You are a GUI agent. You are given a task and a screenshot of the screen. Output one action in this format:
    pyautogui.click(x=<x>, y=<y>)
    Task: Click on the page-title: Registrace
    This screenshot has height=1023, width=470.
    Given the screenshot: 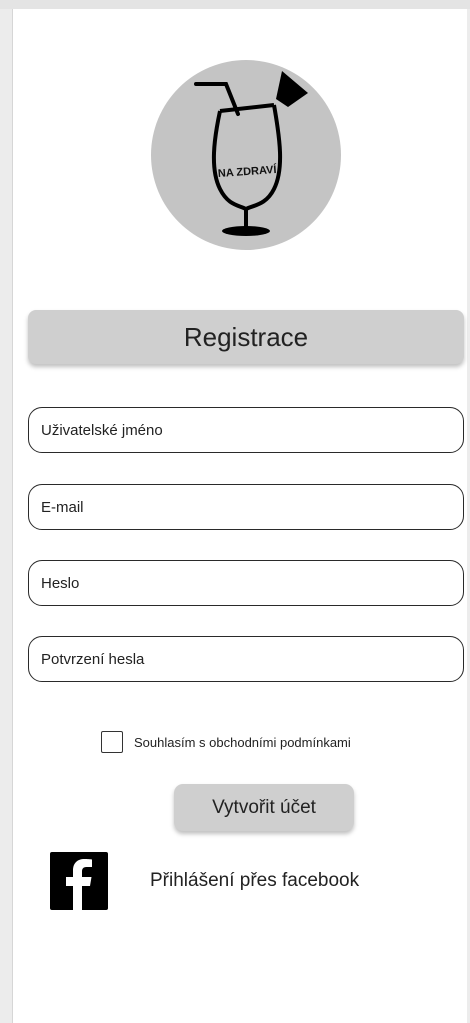 What is the action you would take?
    pyautogui.click(x=246, y=337)
    